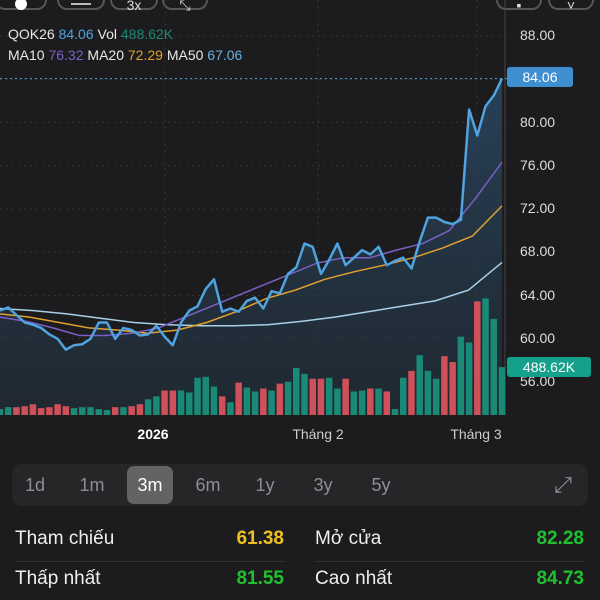 This screenshot has width=600, height=600. What do you see at coordinates (260, 578) in the screenshot?
I see `low-value: 81.55` at bounding box center [260, 578].